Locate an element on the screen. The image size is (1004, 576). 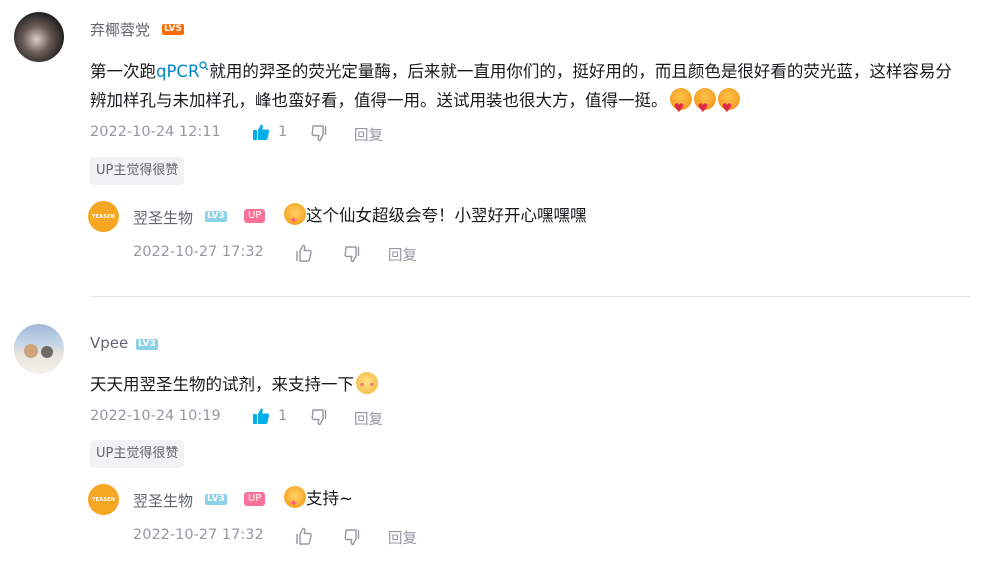
reply-text: 支持~ is located at coordinates (329, 498).